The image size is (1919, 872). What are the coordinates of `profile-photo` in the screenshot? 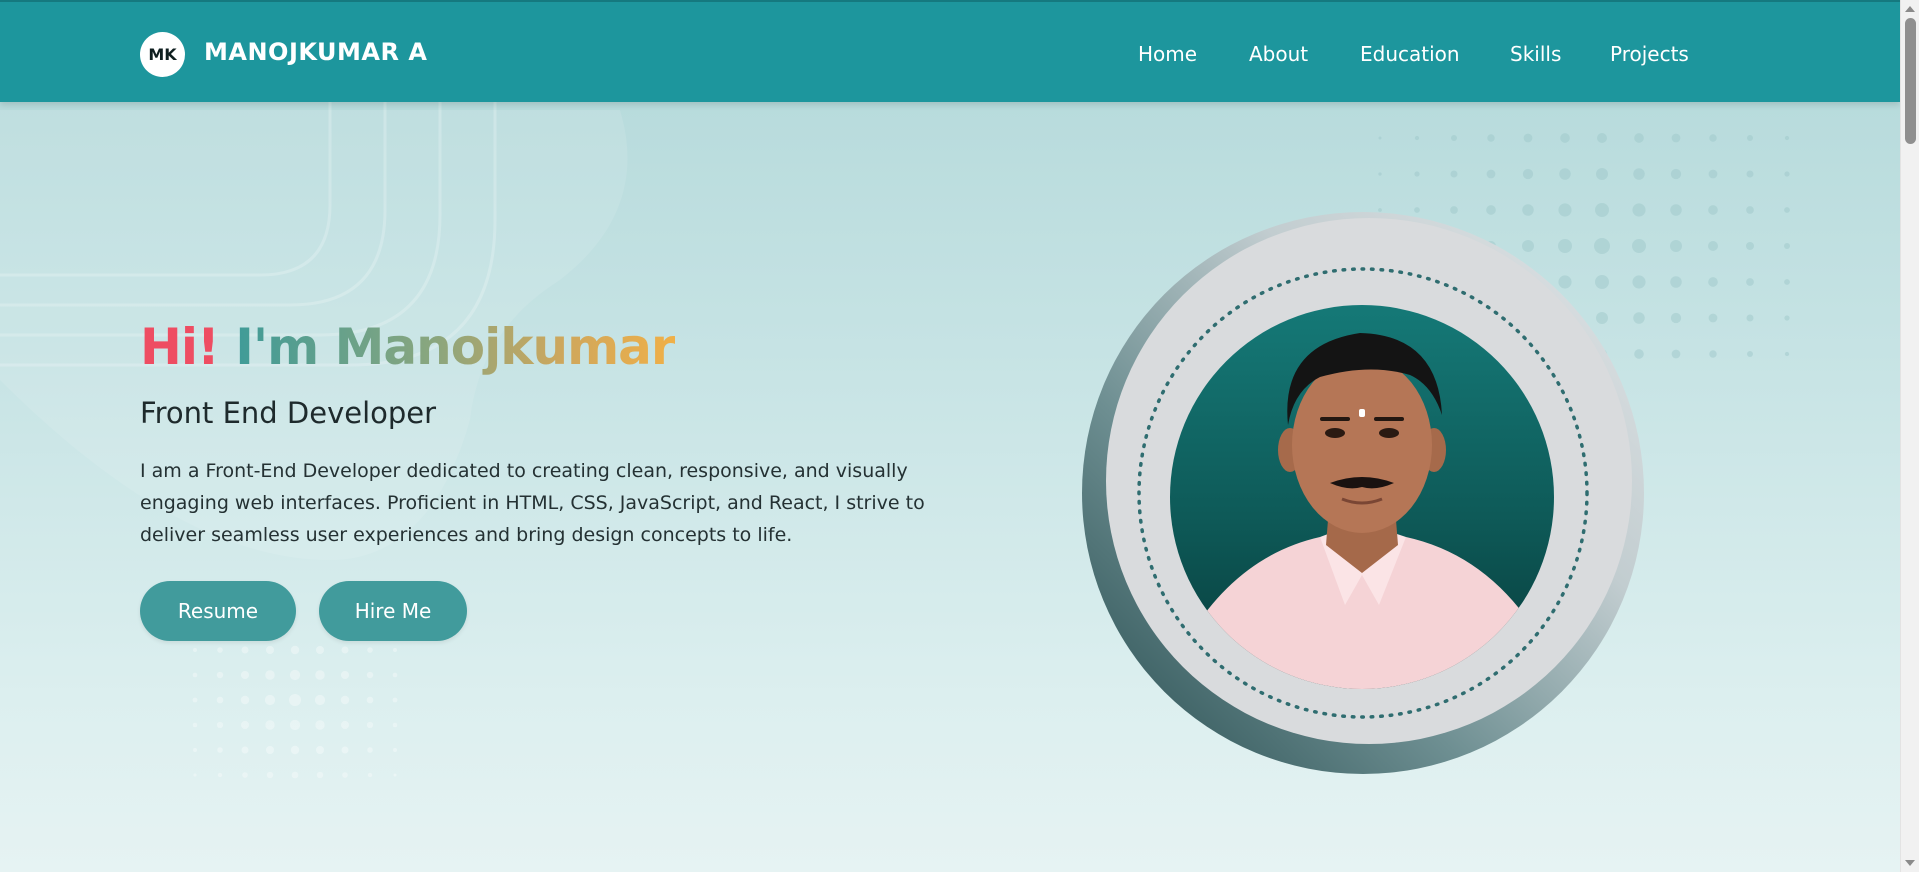 It's located at (1362, 497).